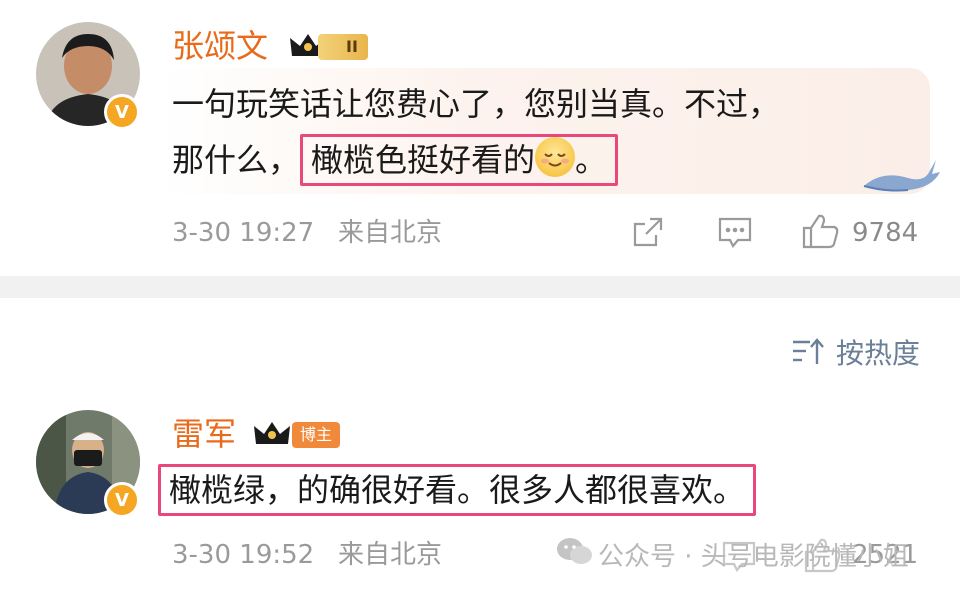 The height and width of the screenshot is (589, 960). I want to click on comment-icon, so click(735, 234).